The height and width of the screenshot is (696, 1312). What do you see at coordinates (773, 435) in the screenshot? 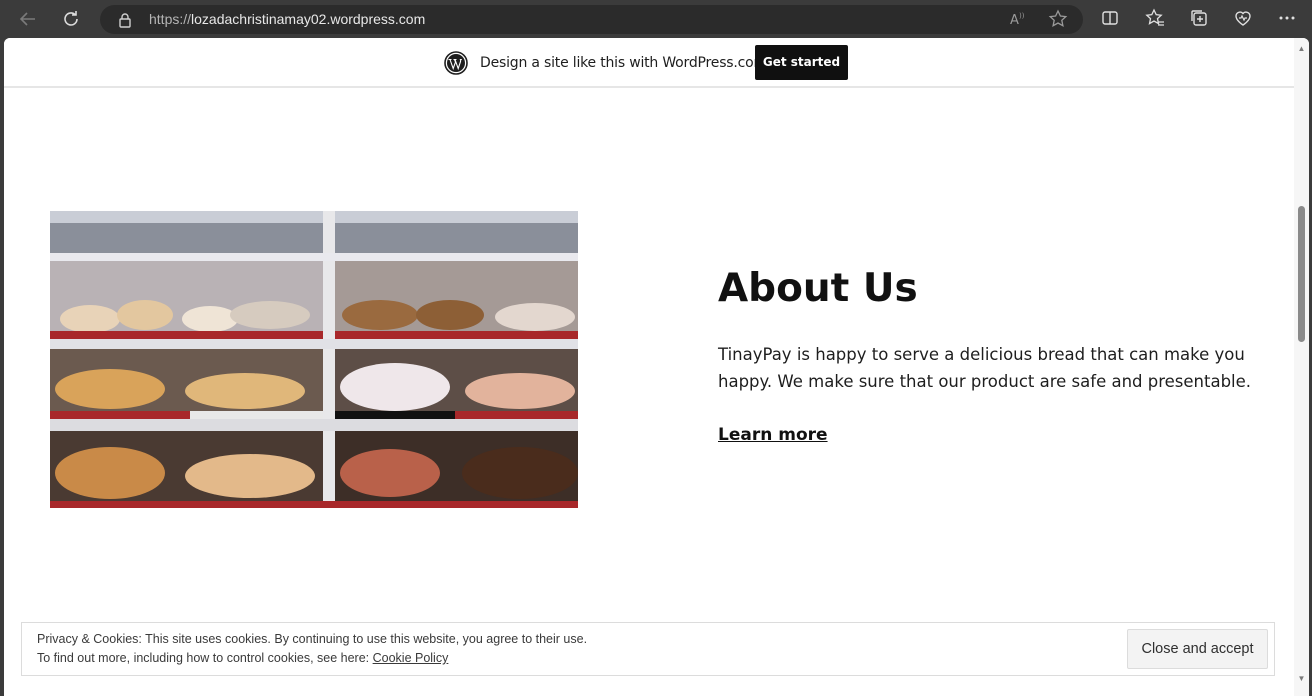
I see `learn-more-link: Learn more` at bounding box center [773, 435].